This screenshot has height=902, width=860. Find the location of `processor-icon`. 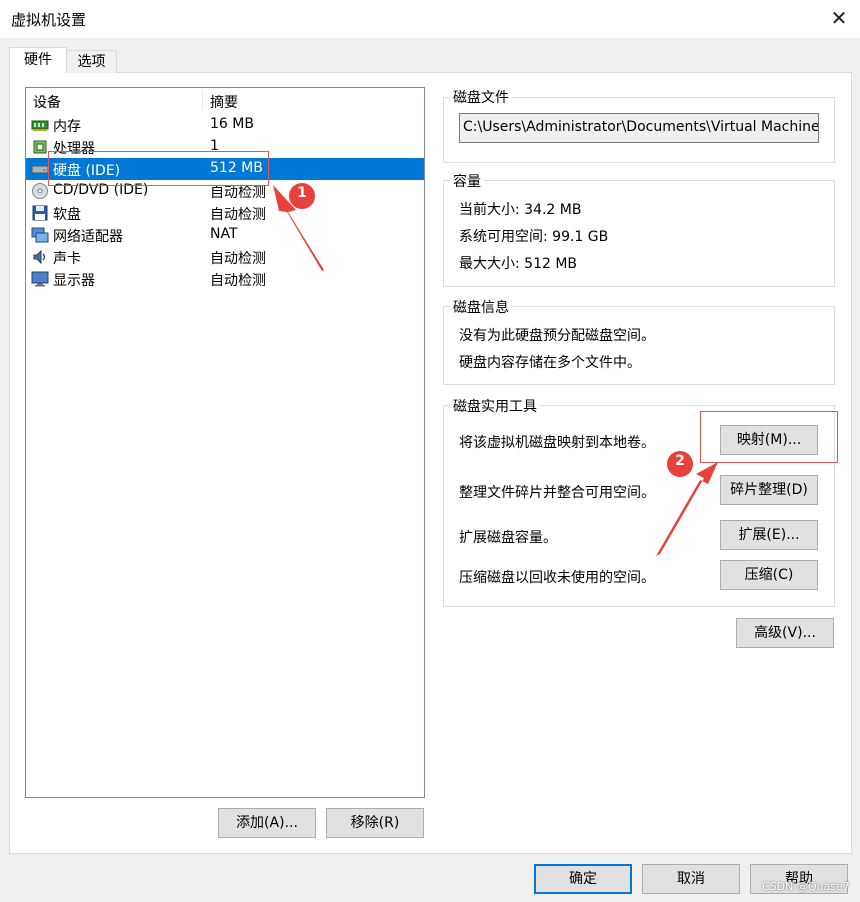

processor-icon is located at coordinates (40, 147).